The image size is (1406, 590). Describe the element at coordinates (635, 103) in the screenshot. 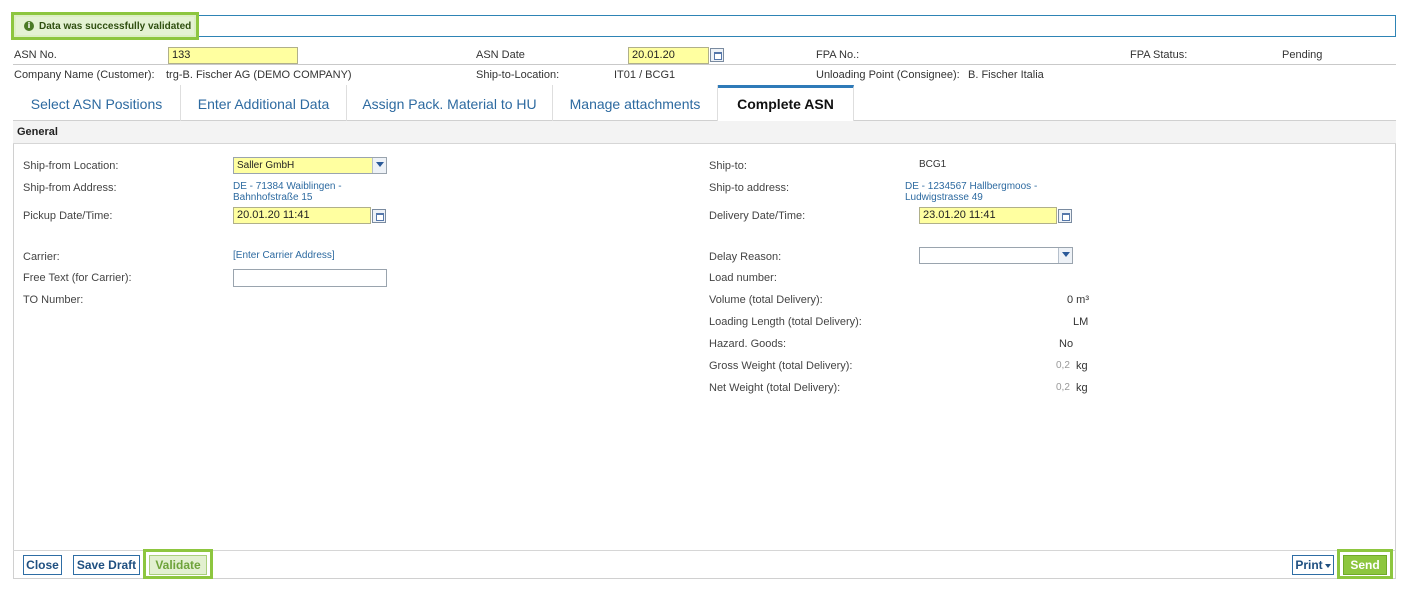

I see `tab-manage-attachments: Manage attachments` at that location.